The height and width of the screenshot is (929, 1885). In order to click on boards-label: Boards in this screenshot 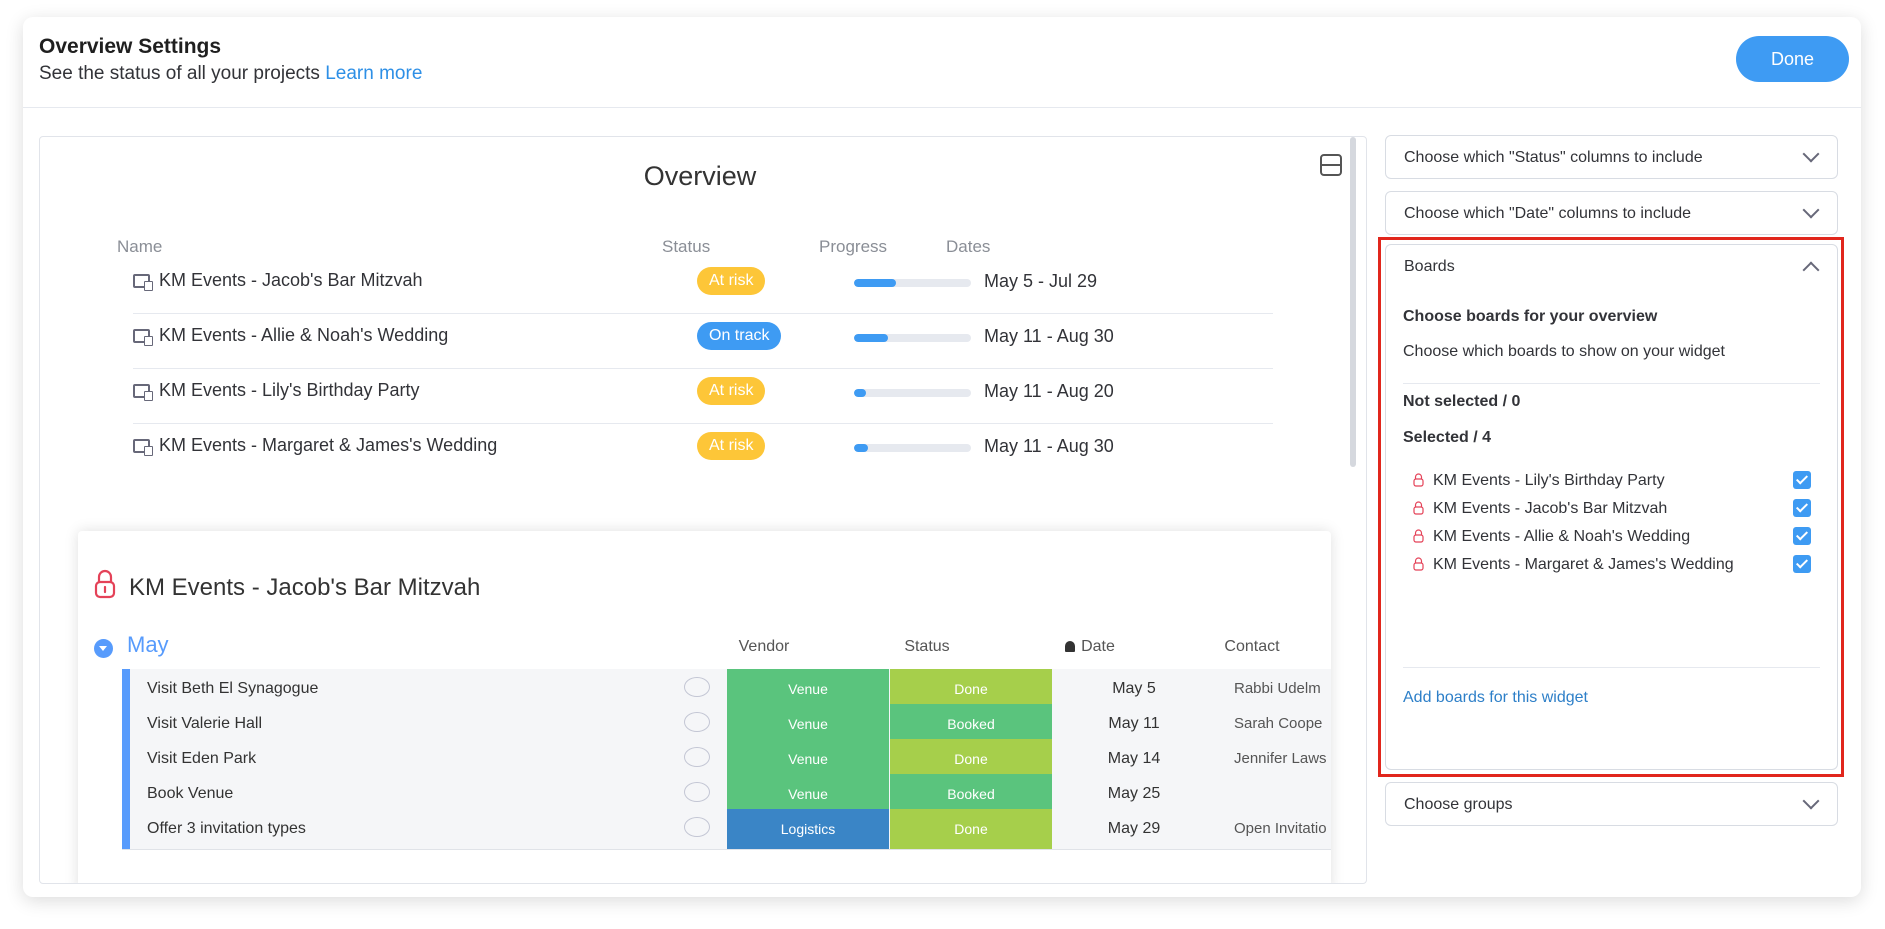, I will do `click(1429, 267)`.